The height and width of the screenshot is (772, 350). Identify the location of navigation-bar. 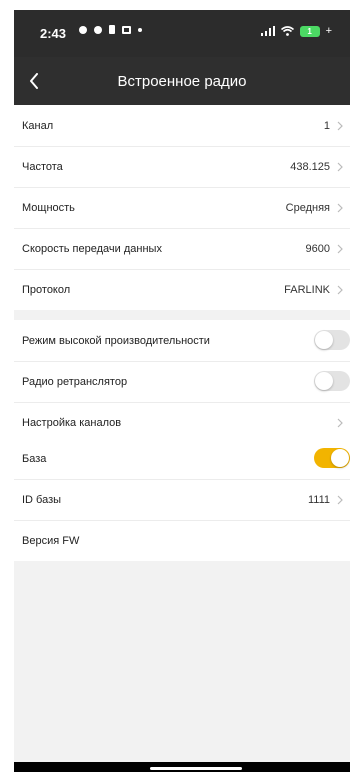
(182, 767).